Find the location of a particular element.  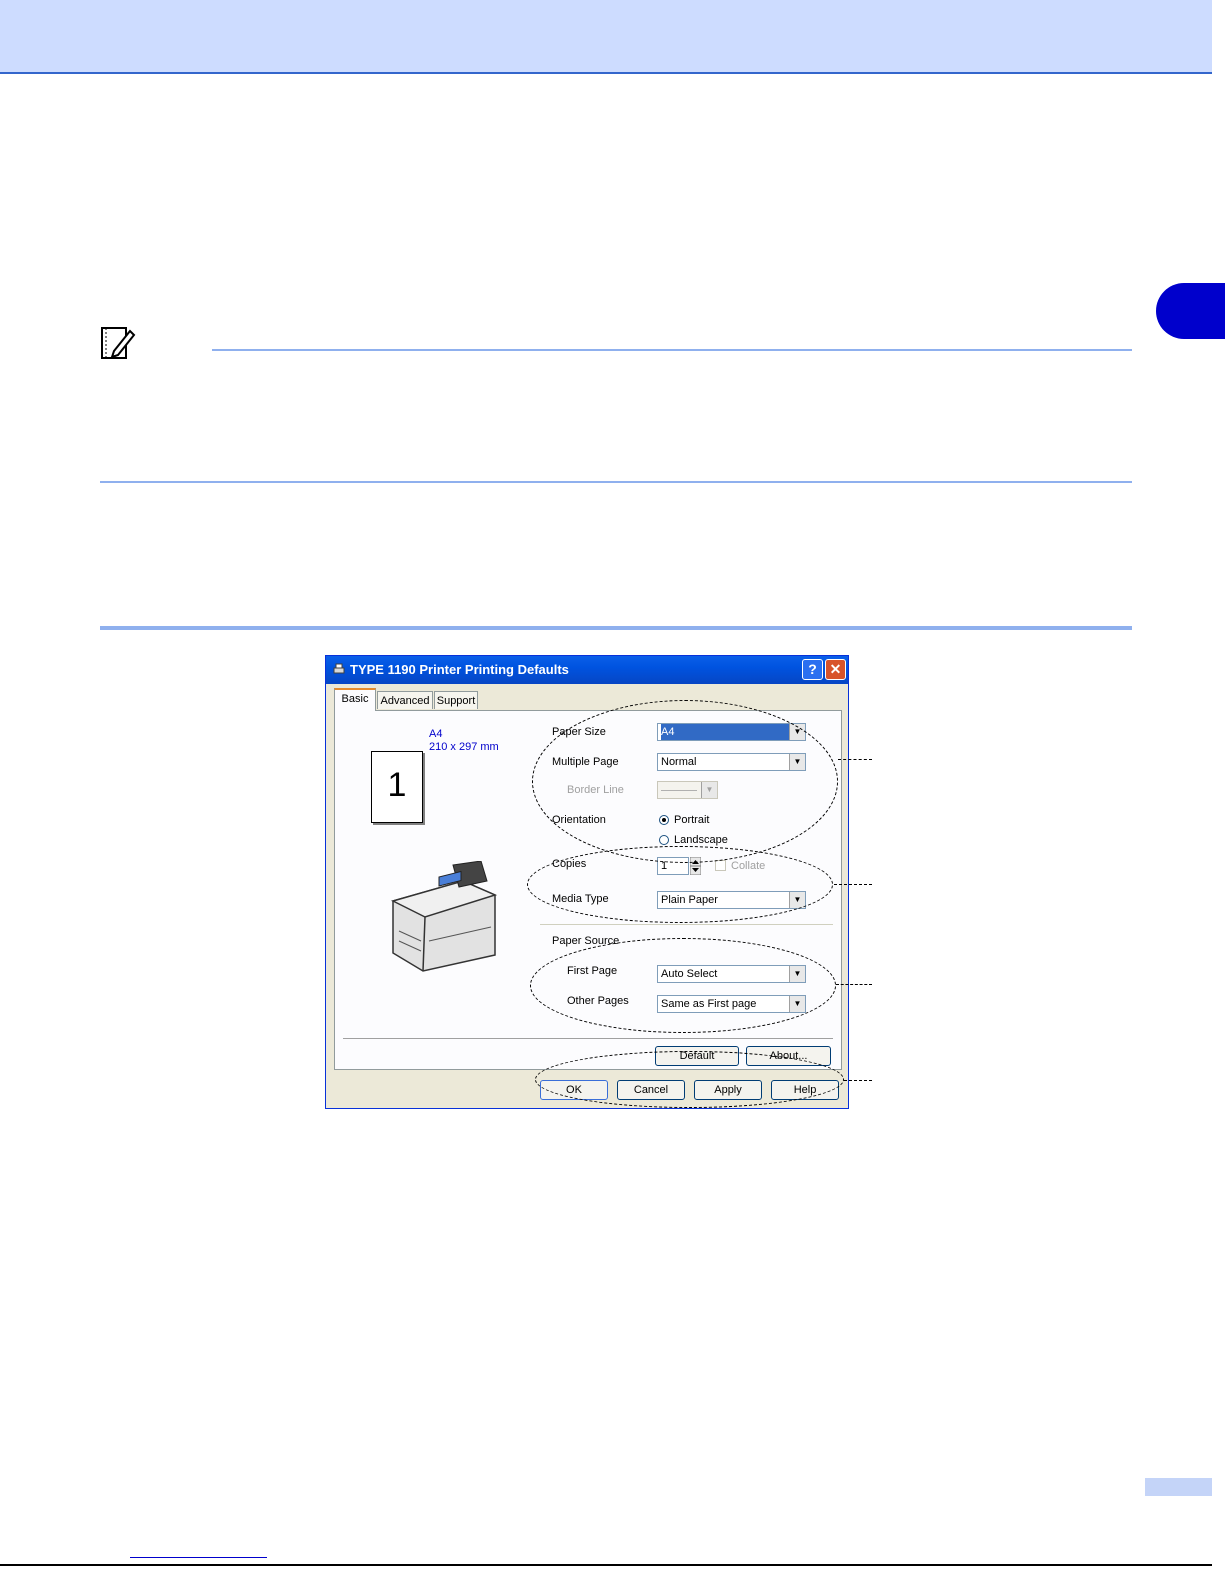

multiple-page-label: Multiple Page is located at coordinates (585, 762).